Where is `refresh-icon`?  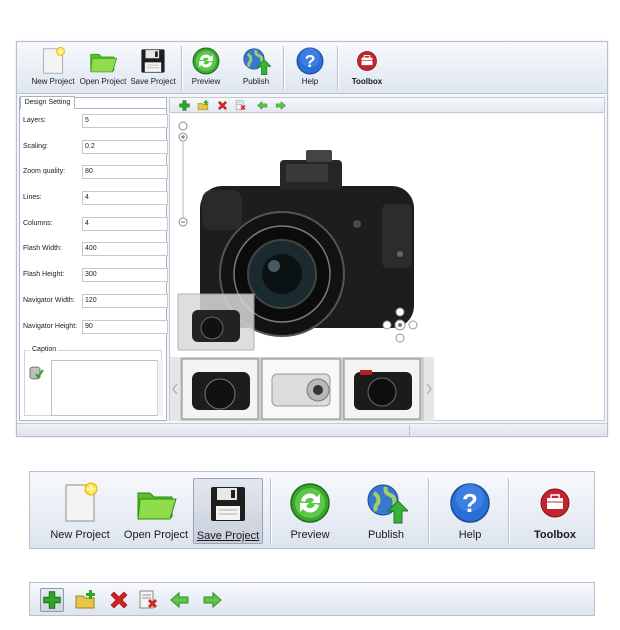 refresh-icon is located at coordinates (310, 503).